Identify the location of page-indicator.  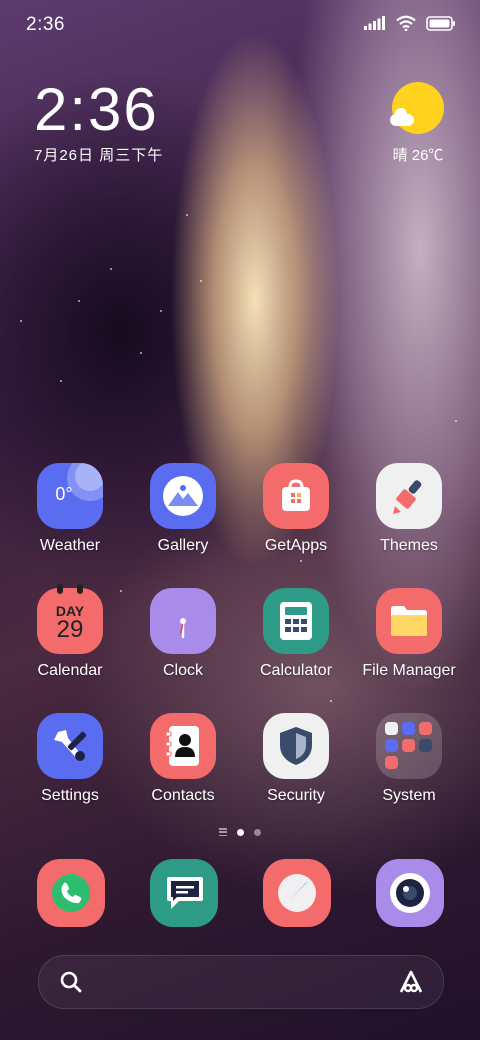
(240, 832).